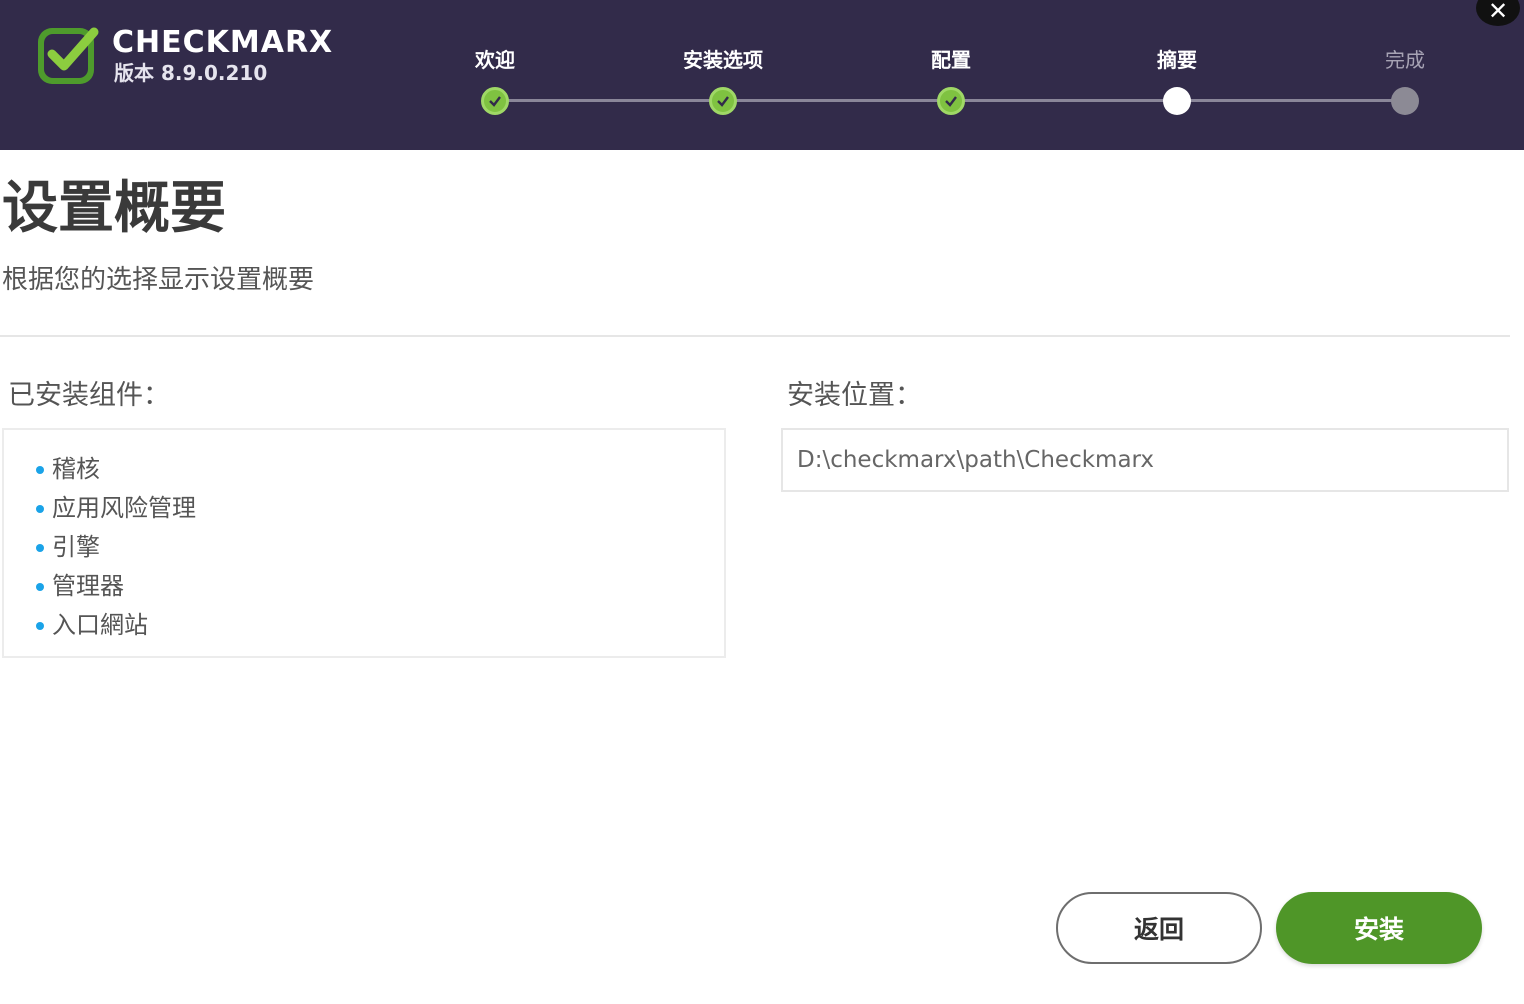  I want to click on installer-header: CHECKMARX 版本 8.9.0.210 欢迎 安装选项 配置 摘要 完成, so click(762, 75).